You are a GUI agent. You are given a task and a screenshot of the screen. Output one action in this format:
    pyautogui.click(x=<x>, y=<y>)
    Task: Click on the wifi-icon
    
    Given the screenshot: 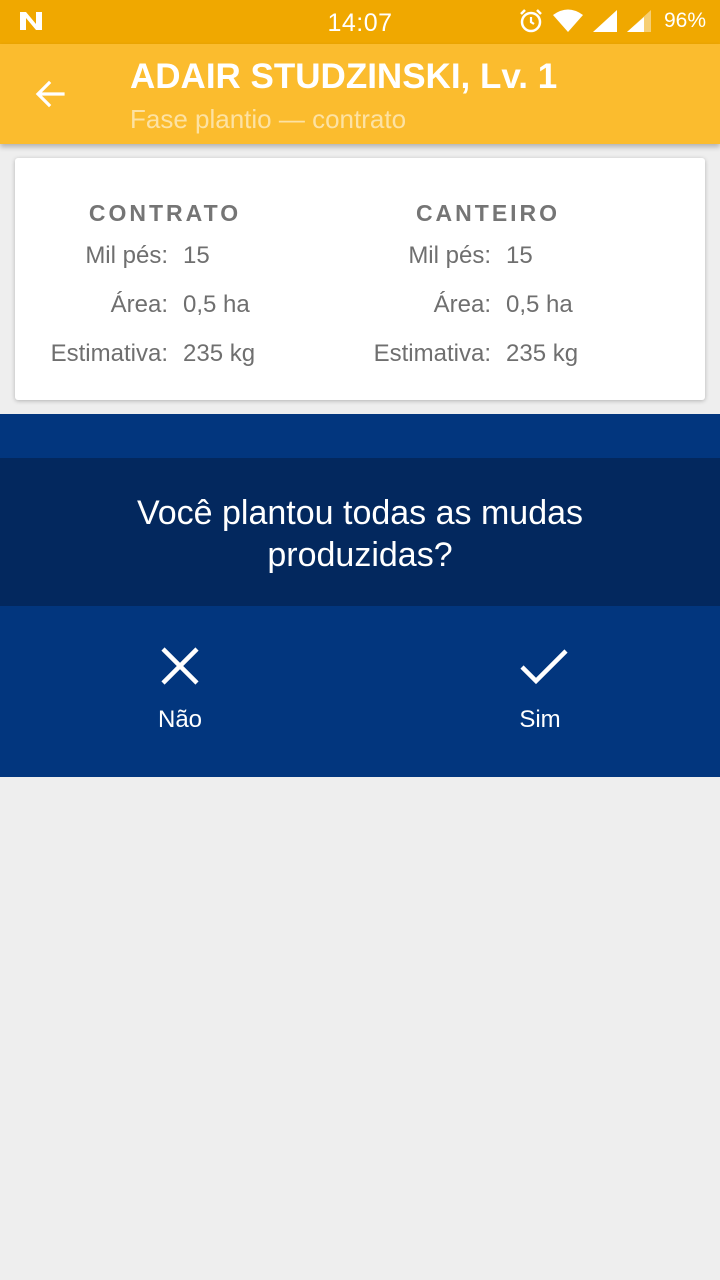 What is the action you would take?
    pyautogui.click(x=567, y=20)
    